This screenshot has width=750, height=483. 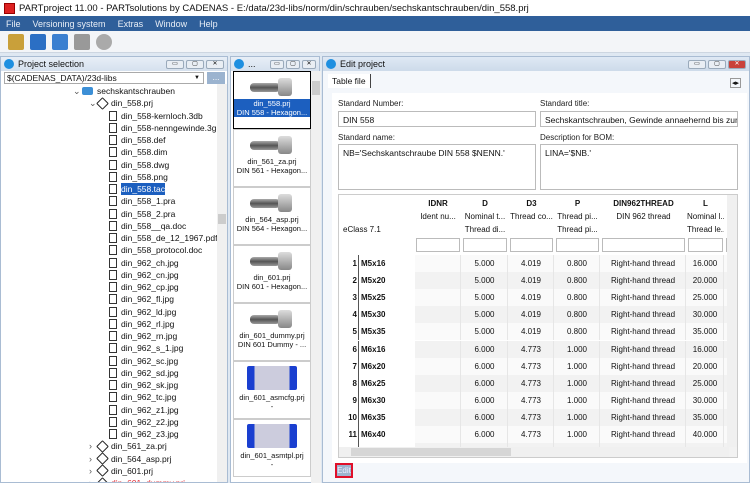 I want to click on thumbnail-scrollbar, so click(x=316, y=277).